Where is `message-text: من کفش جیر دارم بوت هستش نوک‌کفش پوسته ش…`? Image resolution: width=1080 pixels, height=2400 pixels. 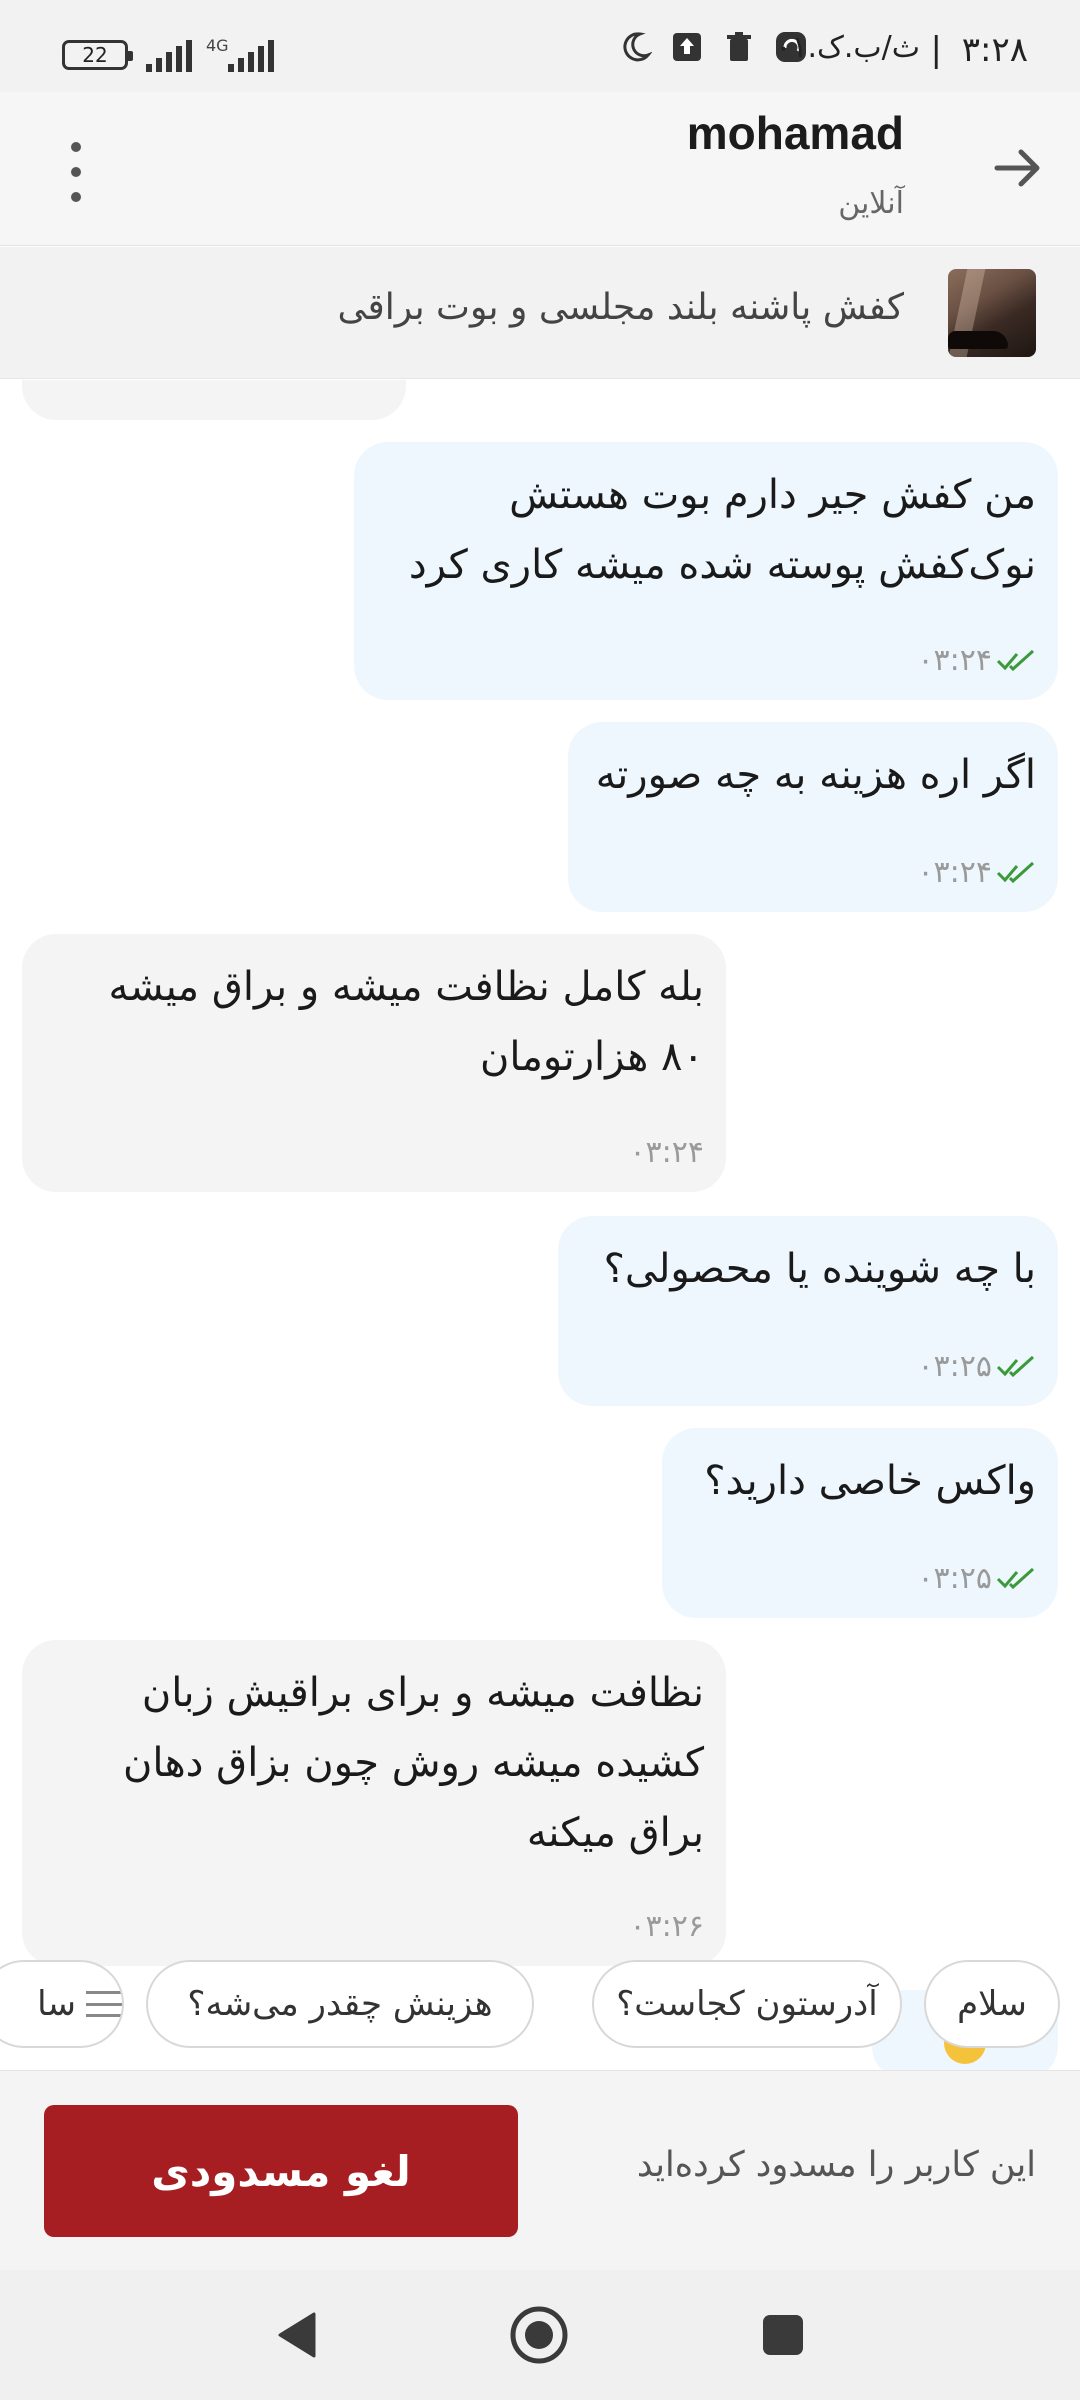 message-text: من کفش جیر دارم بوت هستش نوک‌کفش پوسته ش… is located at coordinates (722, 530).